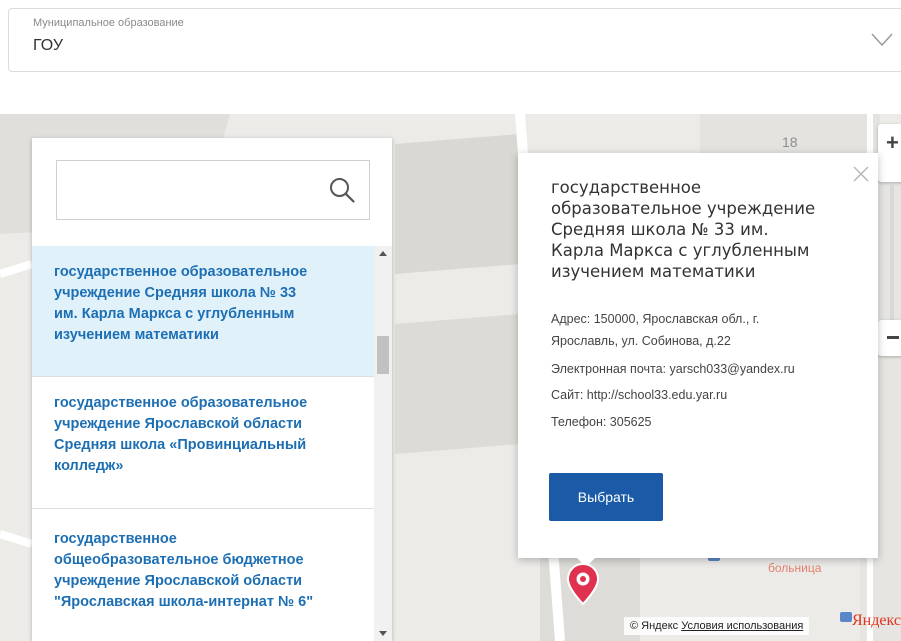 This screenshot has width=901, height=641. Describe the element at coordinates (383, 355) in the screenshot. I see `scroll-thumb` at that location.